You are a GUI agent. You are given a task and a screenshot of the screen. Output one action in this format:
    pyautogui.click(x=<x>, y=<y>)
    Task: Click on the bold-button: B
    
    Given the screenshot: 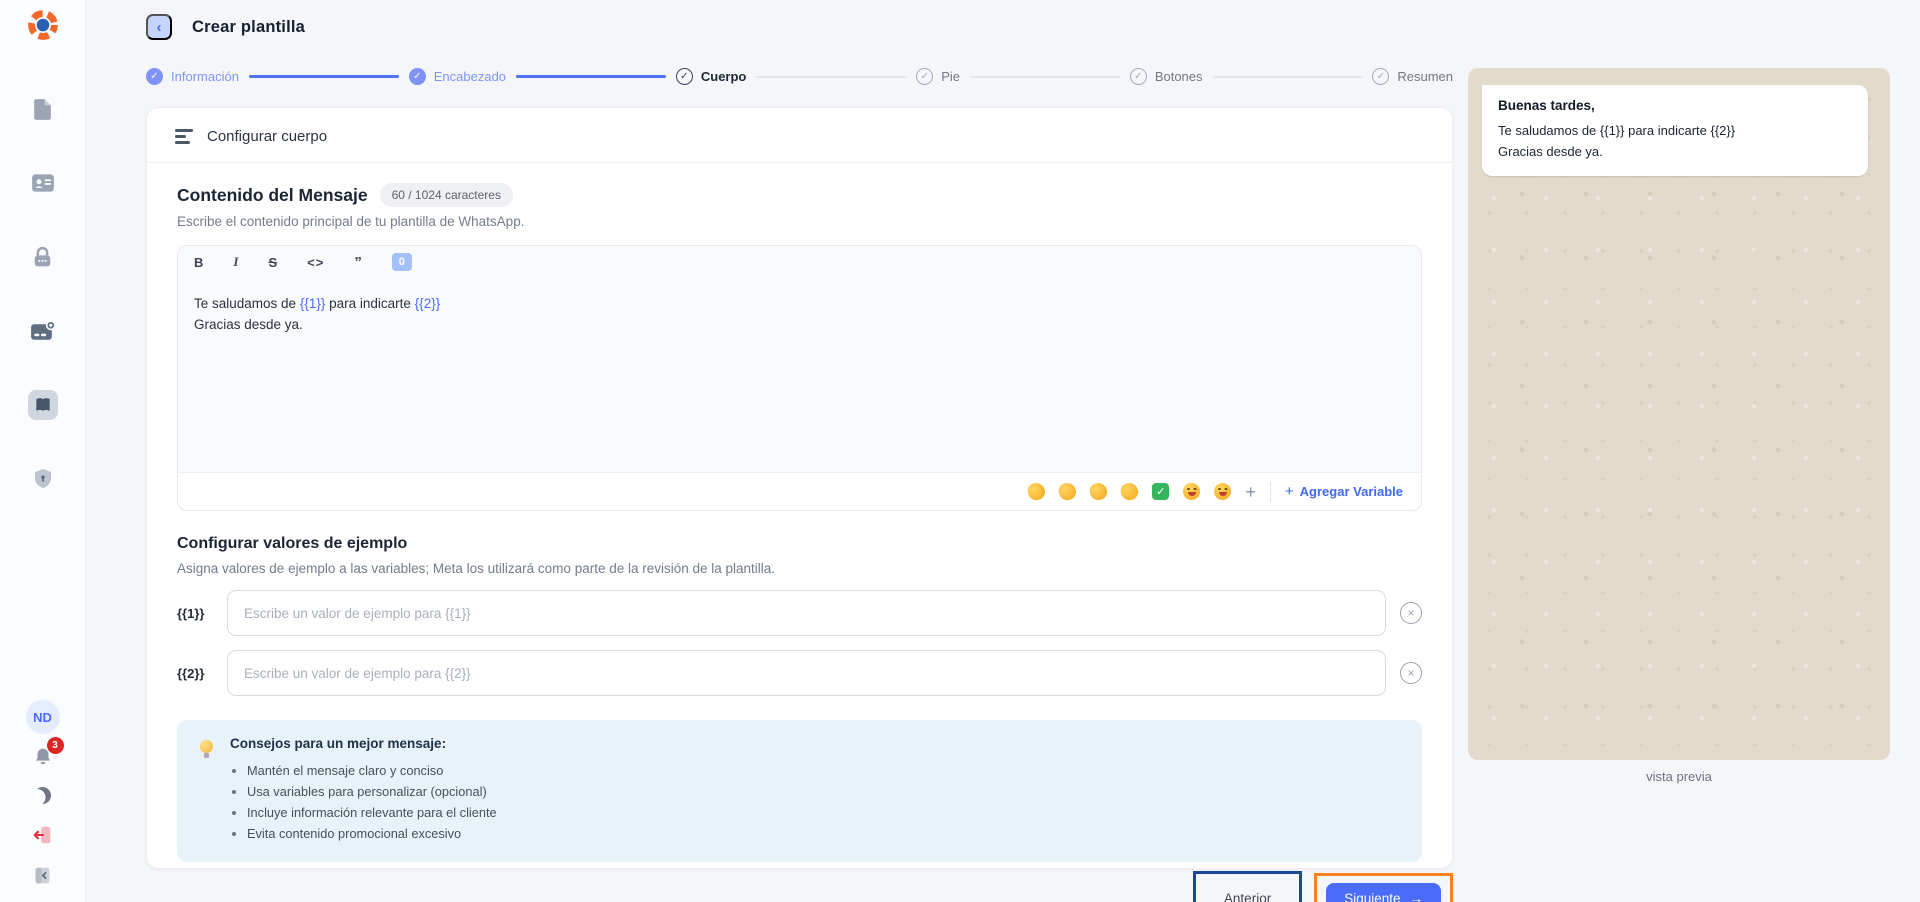 What is the action you would take?
    pyautogui.click(x=198, y=262)
    